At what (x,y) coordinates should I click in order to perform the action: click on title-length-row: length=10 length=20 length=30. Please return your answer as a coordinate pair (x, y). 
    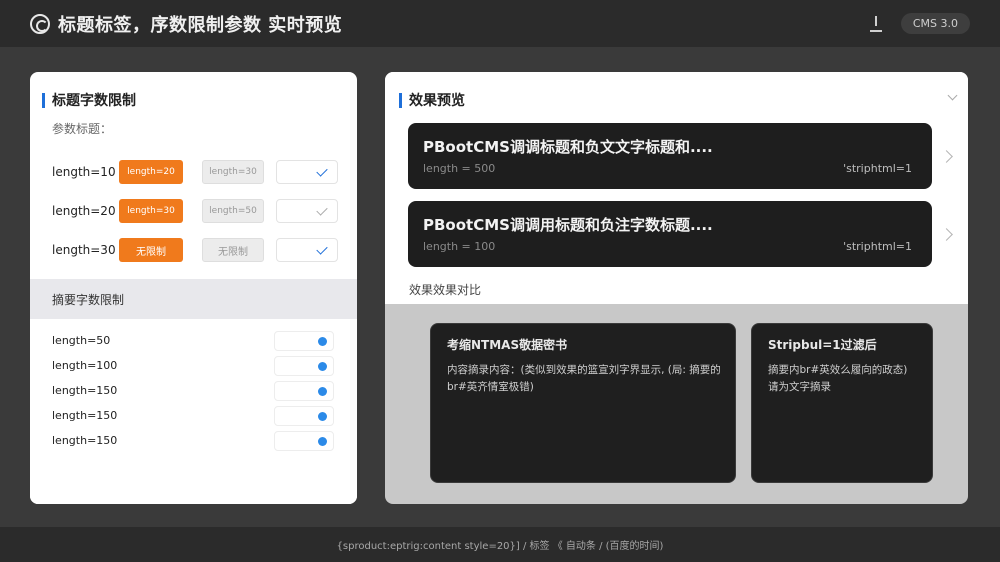
    Looking at the image, I should click on (193, 172).